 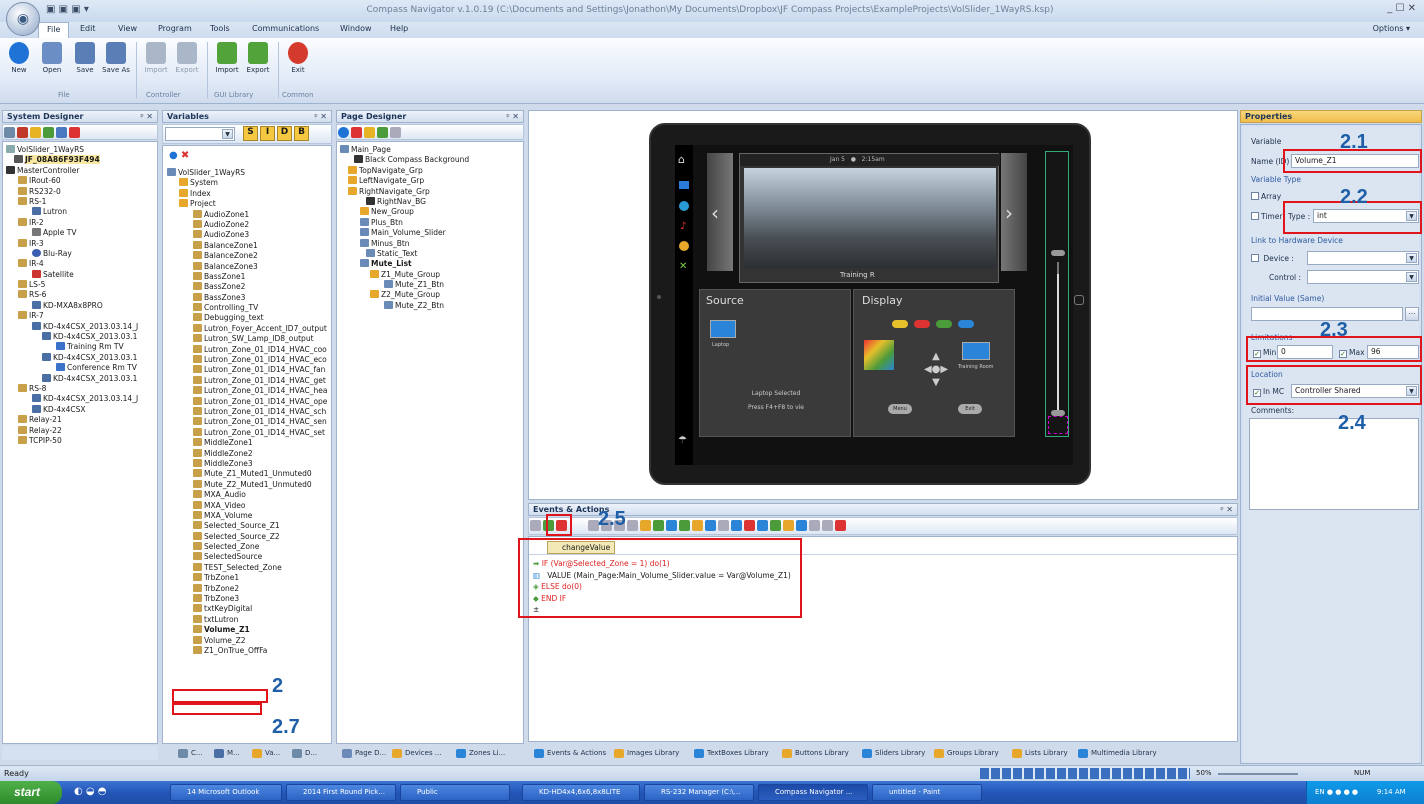 I want to click on tree-item: Training Rm TV, so click(x=72, y=347).